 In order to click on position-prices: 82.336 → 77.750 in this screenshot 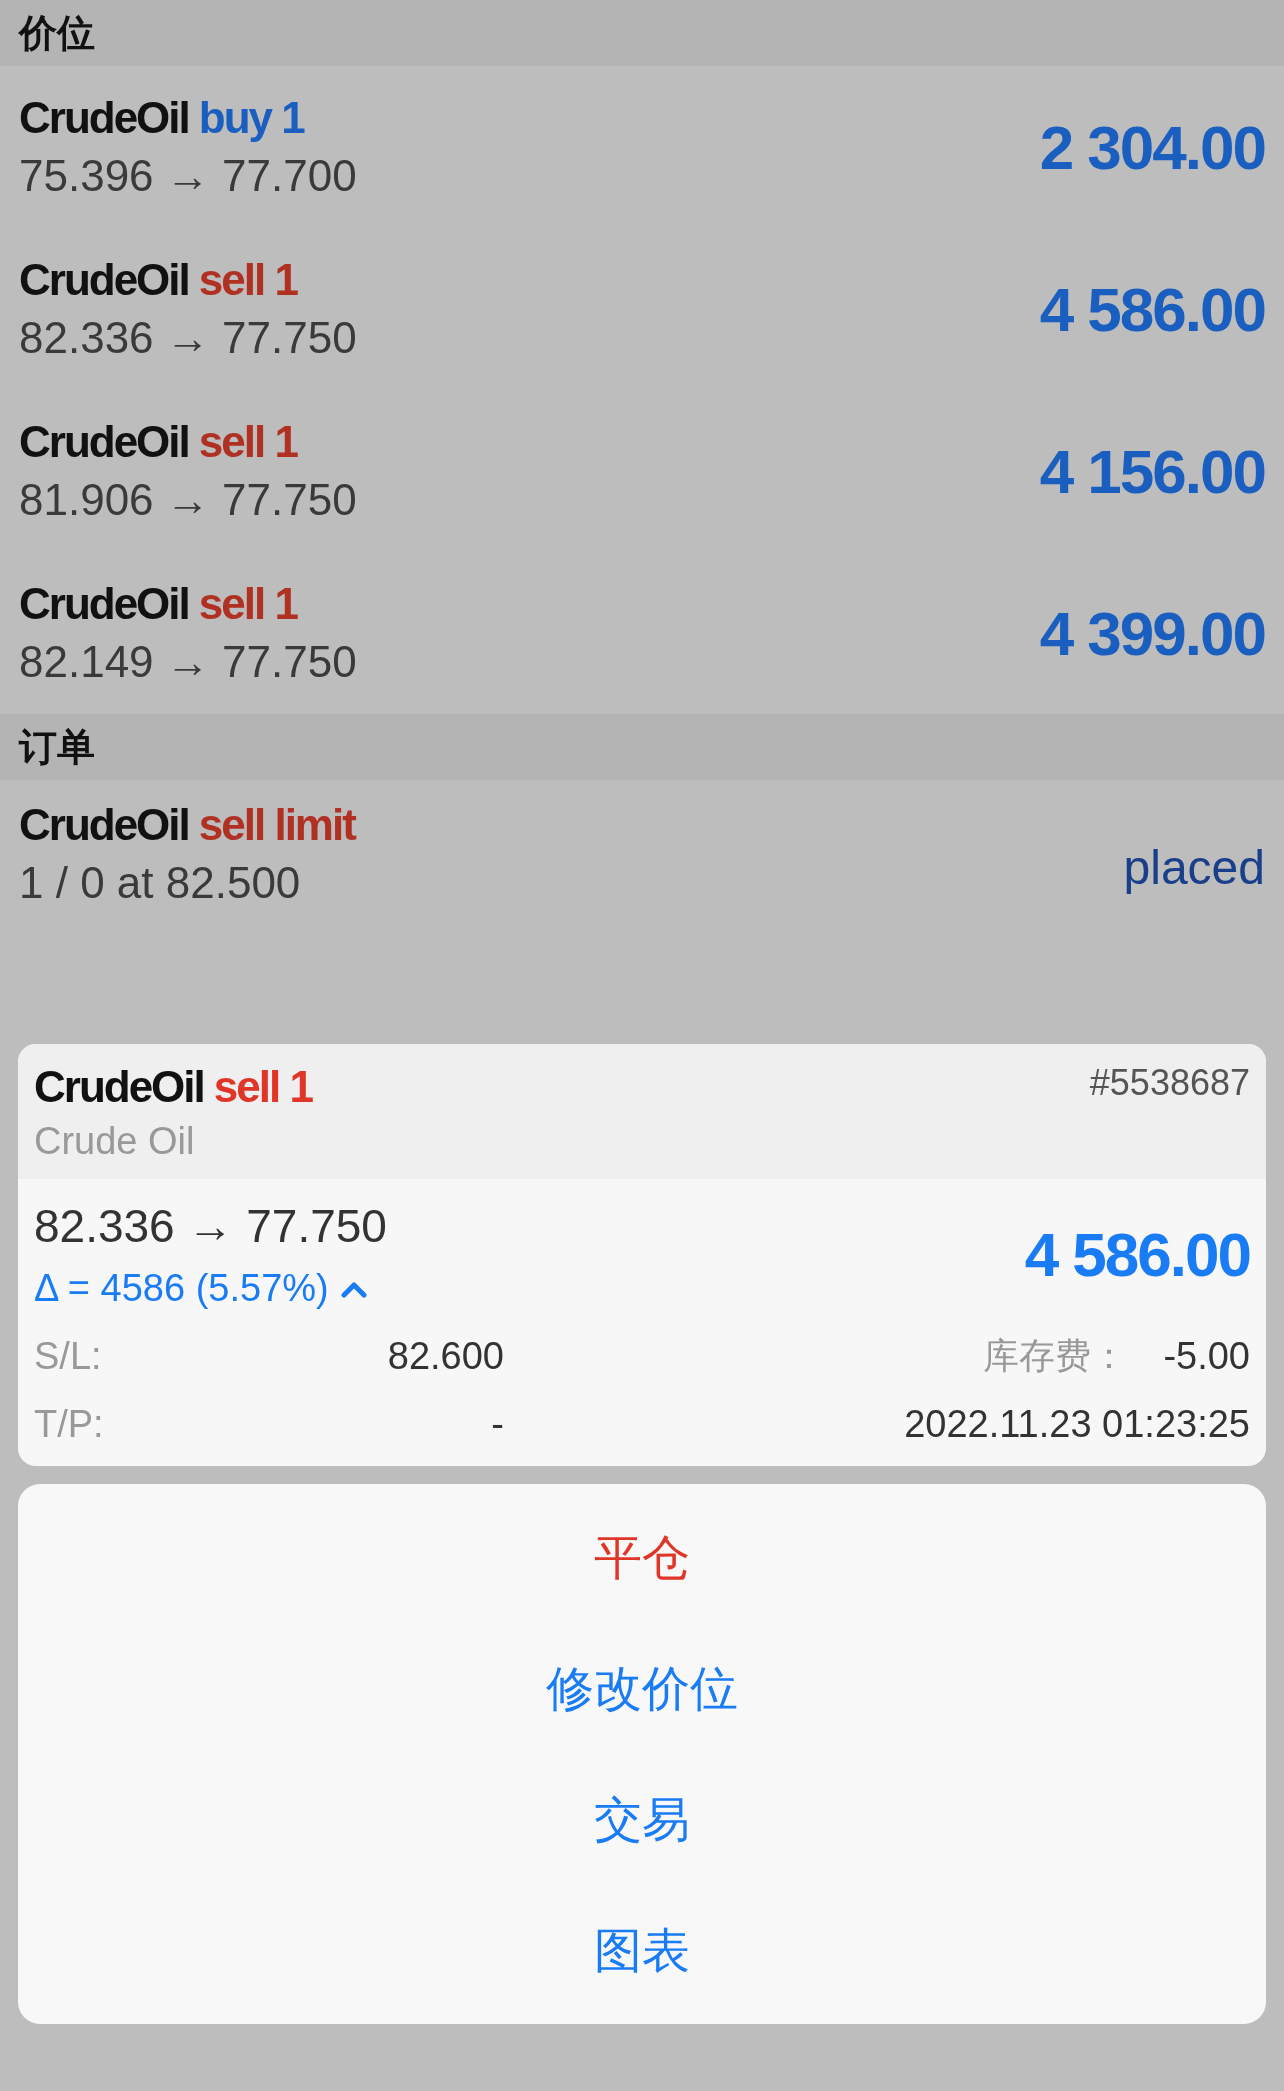, I will do `click(188, 338)`.